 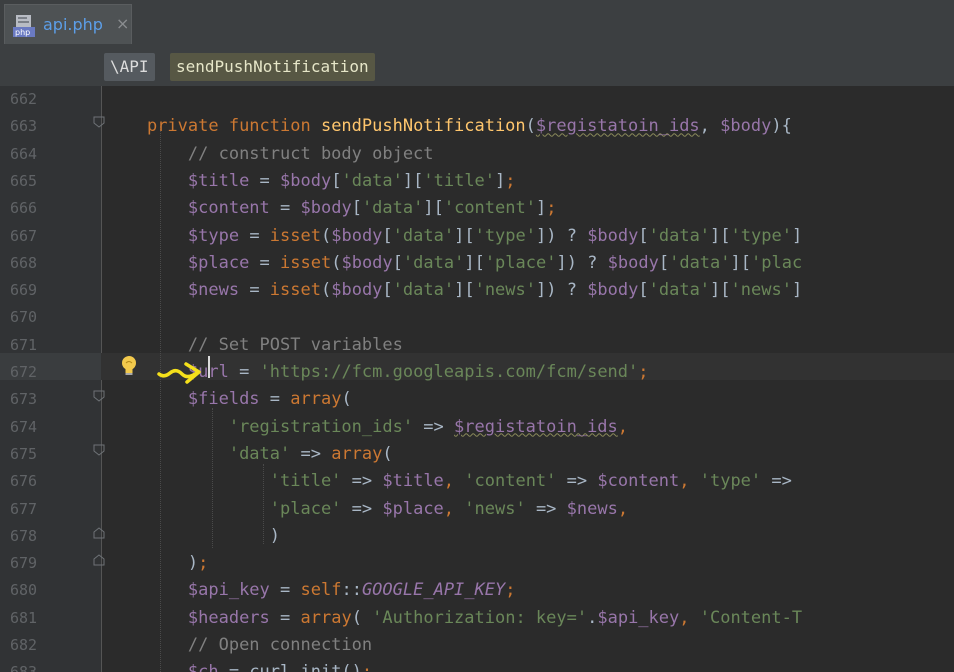 I want to click on line-number: 663, so click(x=24, y=126).